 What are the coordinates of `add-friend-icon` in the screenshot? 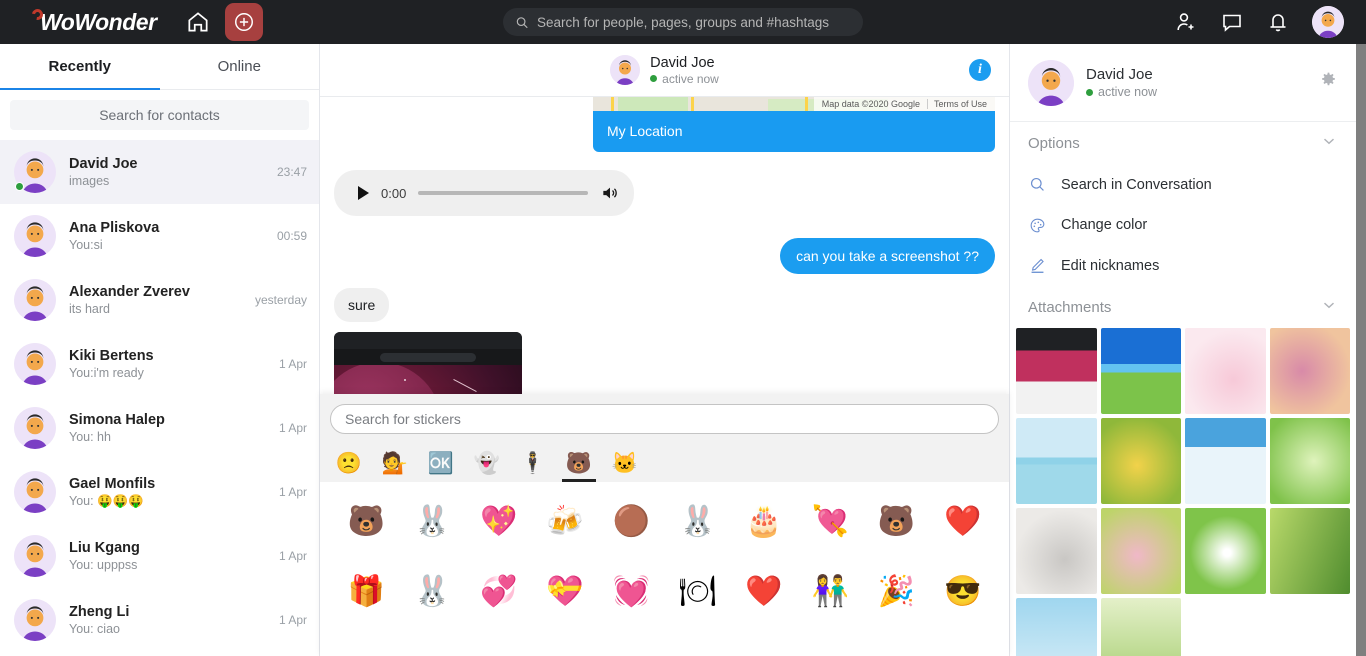 It's located at (1186, 22).